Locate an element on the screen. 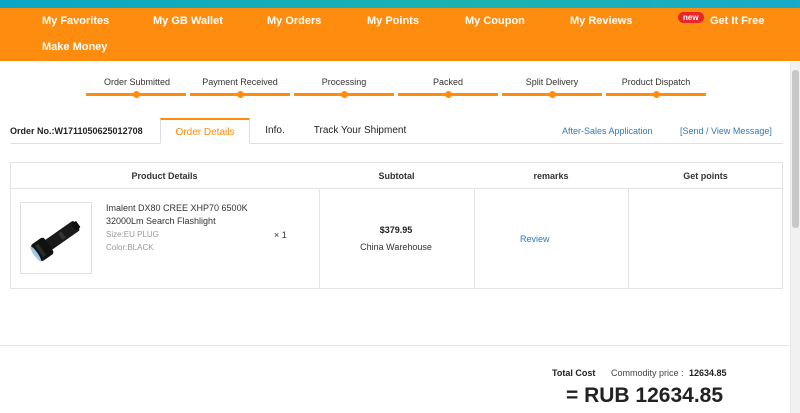  header-get-points: Get points is located at coordinates (705, 176).